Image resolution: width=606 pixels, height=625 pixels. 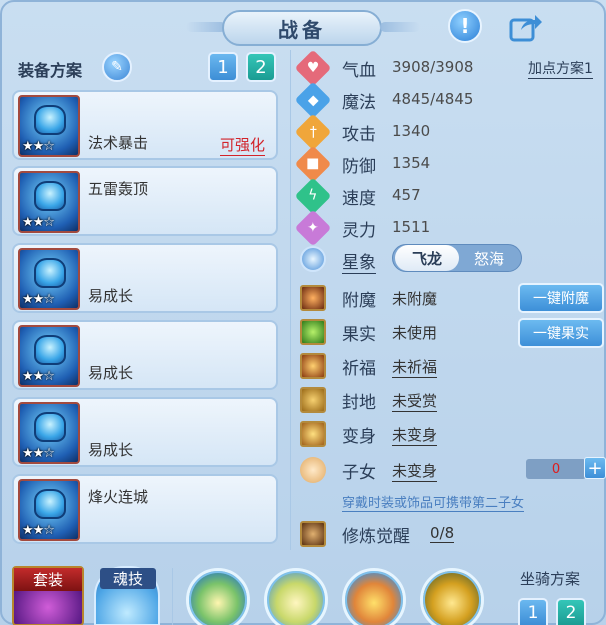 I want to click on fruit-icon, so click(x=313, y=332).